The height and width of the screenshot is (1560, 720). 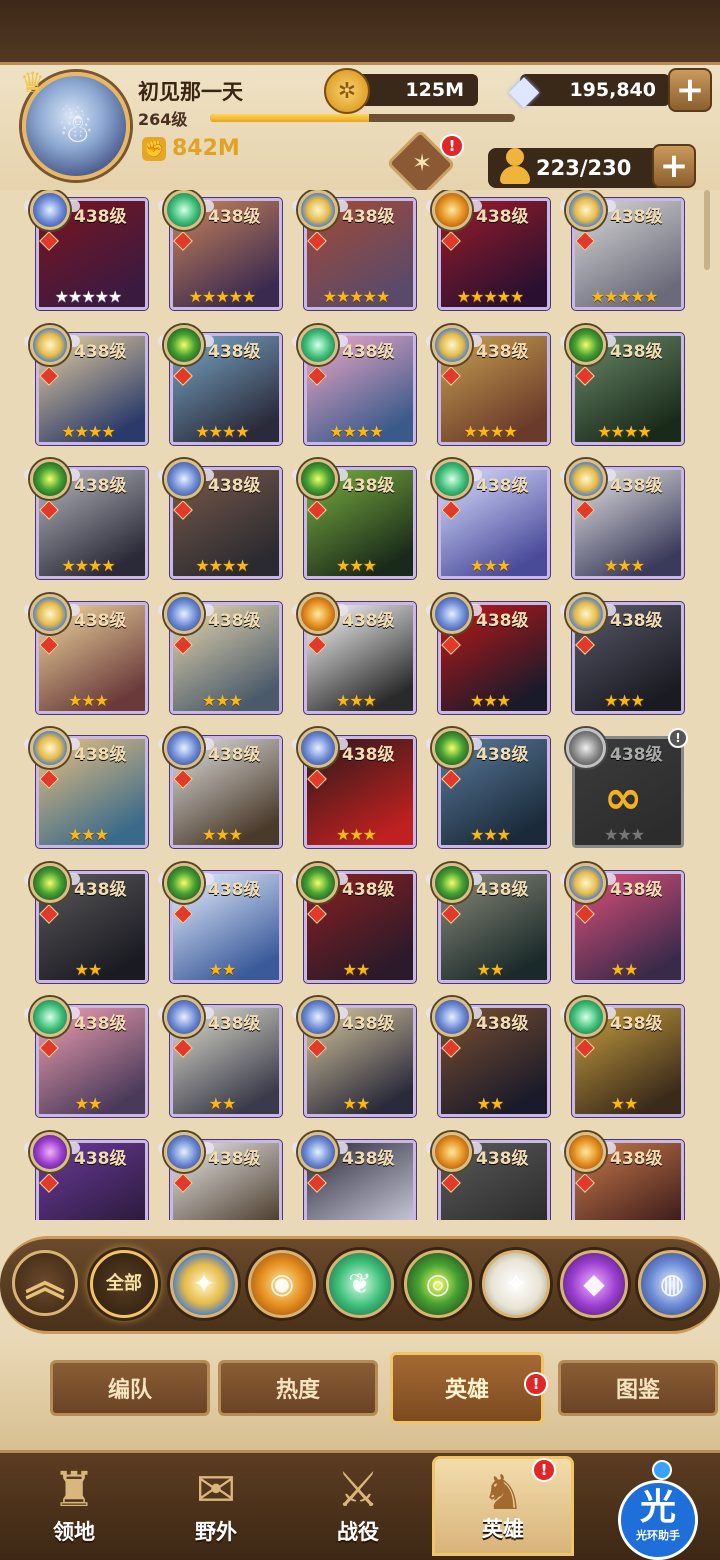 What do you see at coordinates (515, 167) in the screenshot?
I see `person-icon` at bounding box center [515, 167].